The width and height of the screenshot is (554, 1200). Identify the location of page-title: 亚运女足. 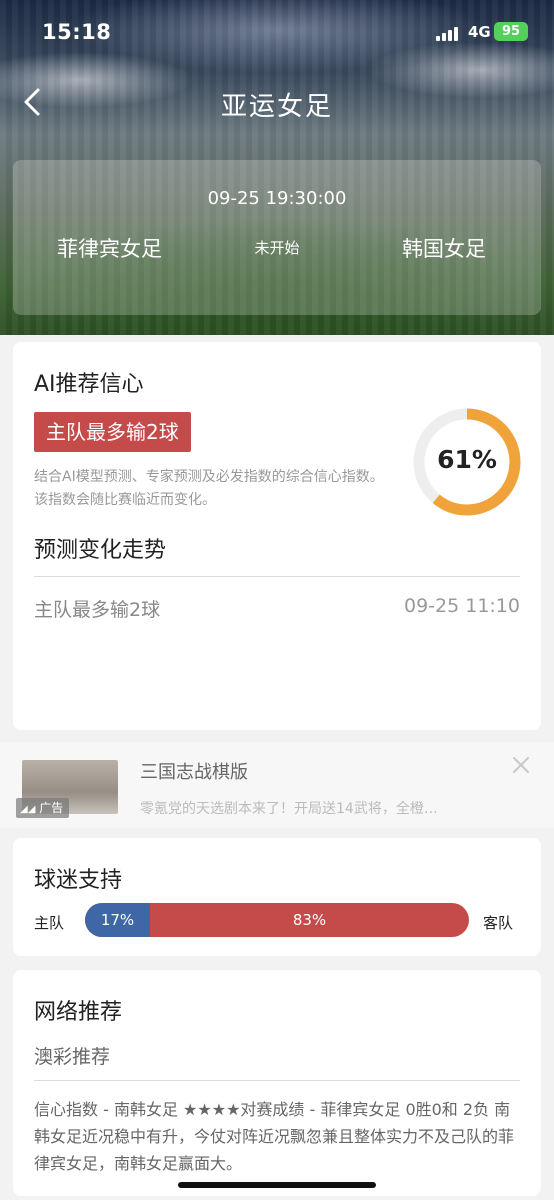
(276, 107).